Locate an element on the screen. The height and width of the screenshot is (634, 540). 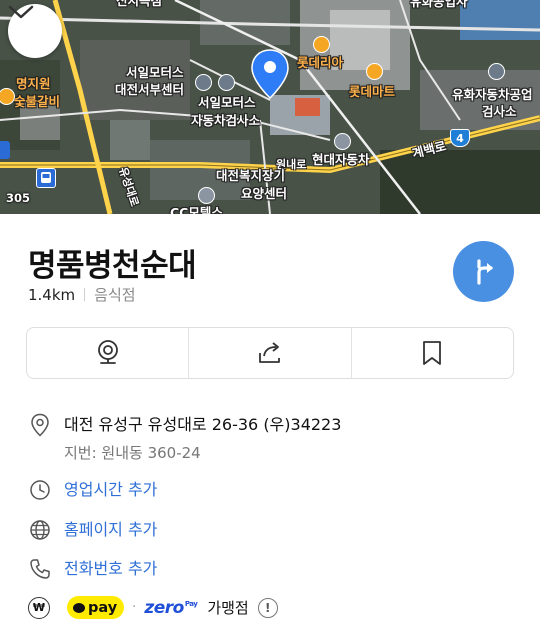
address-row: 대전 유성구 유성대로 26-36 (우)34223 is located at coordinates (184, 425).